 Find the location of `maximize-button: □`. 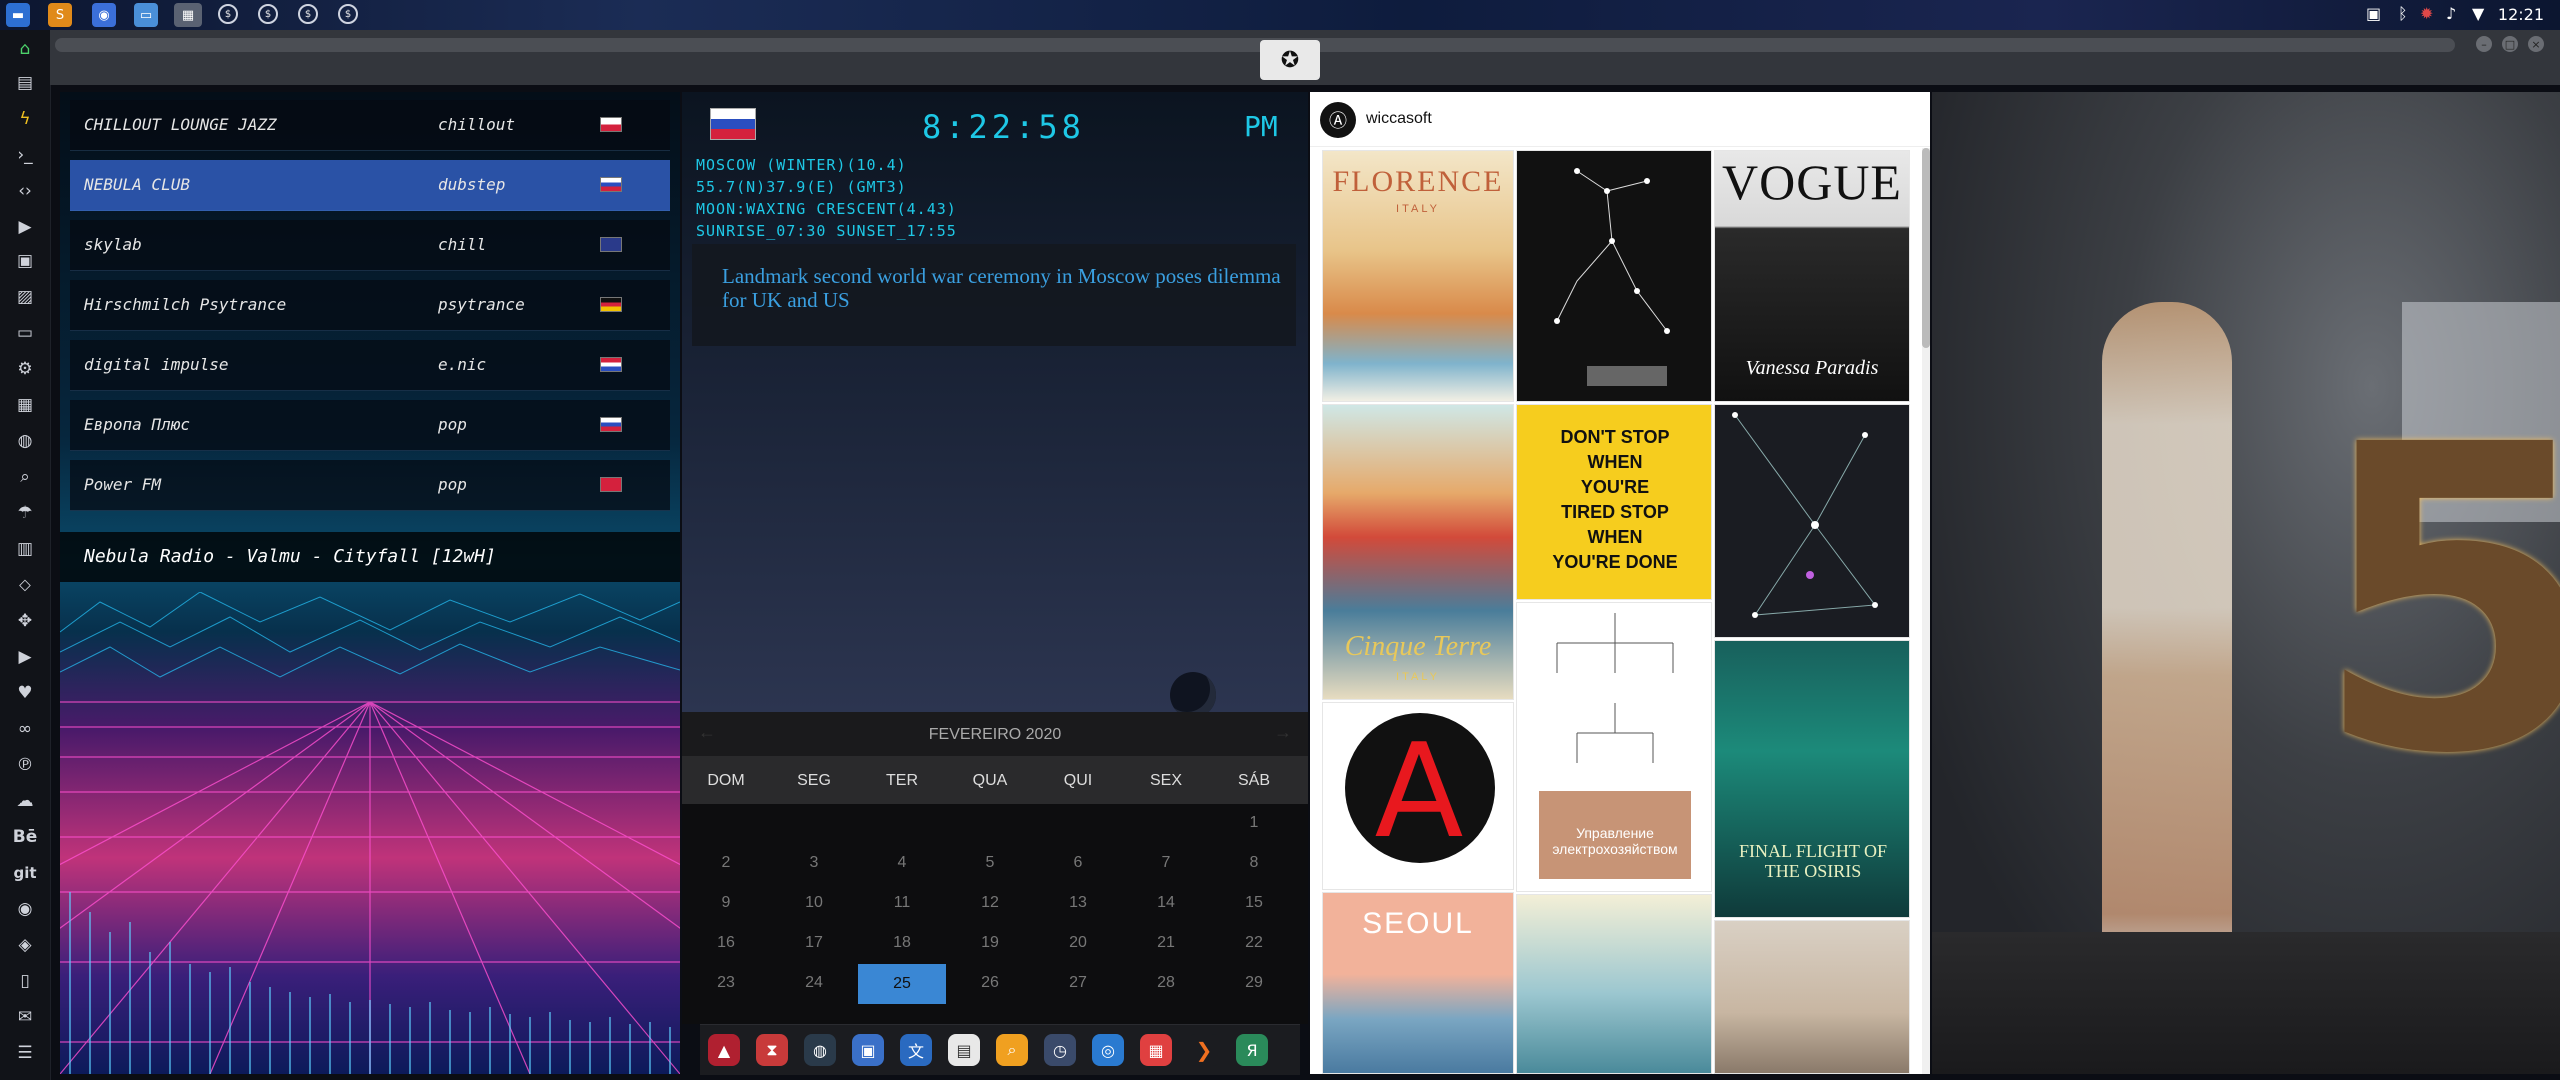

maximize-button: □ is located at coordinates (2510, 44).